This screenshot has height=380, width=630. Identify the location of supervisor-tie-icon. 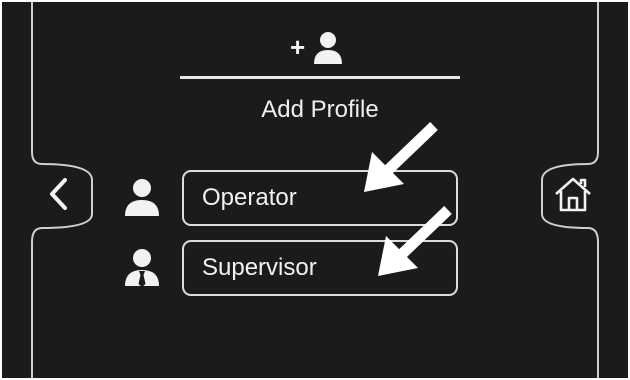
(142, 268).